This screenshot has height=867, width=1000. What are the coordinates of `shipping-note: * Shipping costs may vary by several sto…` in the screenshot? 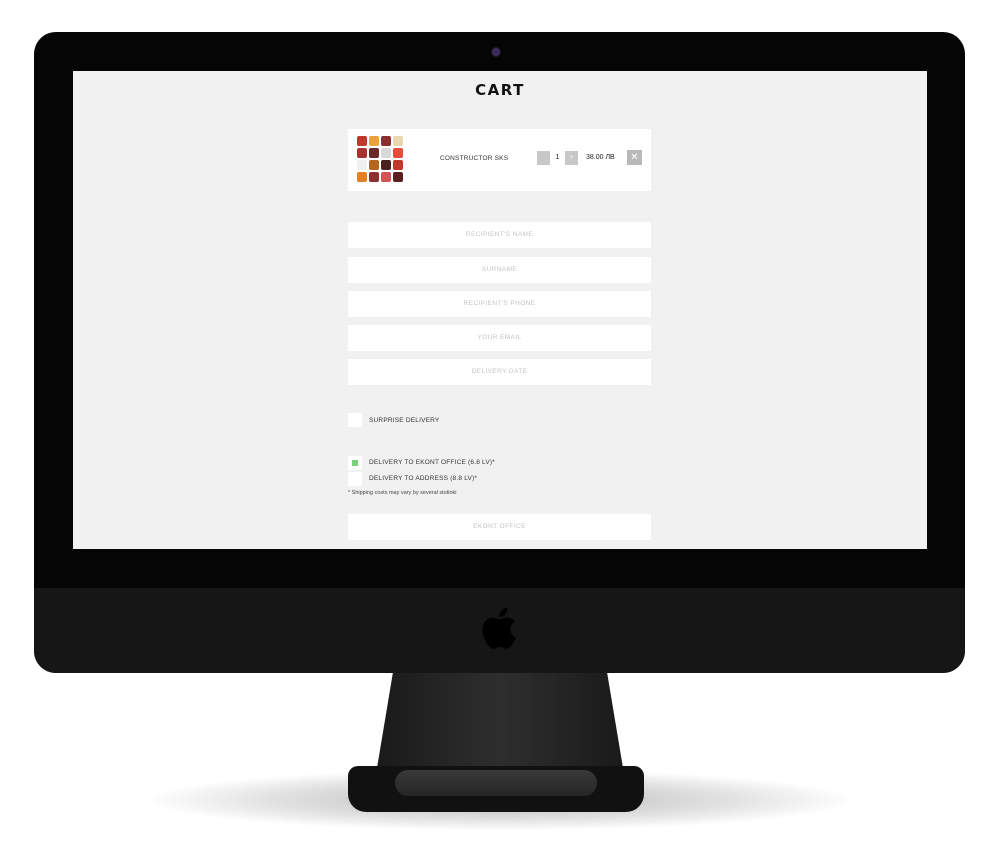 It's located at (402, 493).